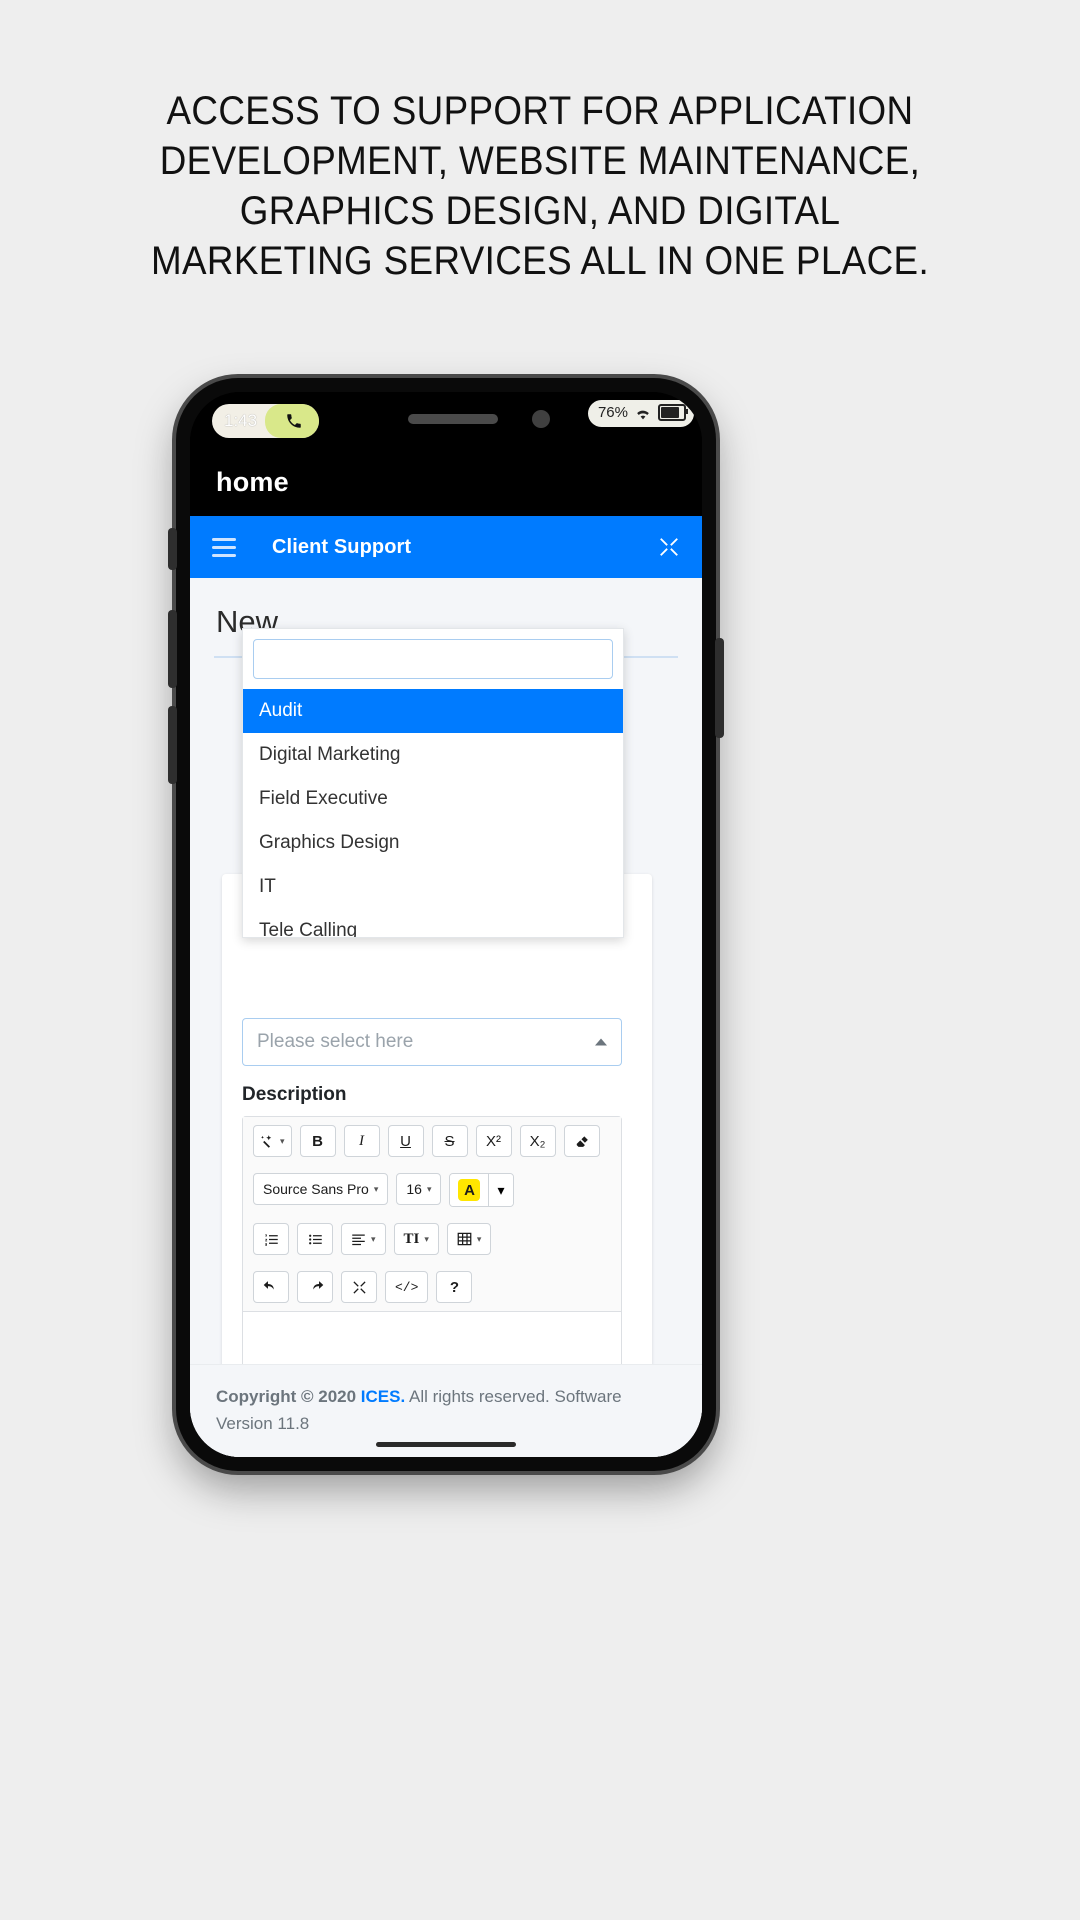 The width and height of the screenshot is (1080, 1920). What do you see at coordinates (719, 688) in the screenshot?
I see `power-button` at bounding box center [719, 688].